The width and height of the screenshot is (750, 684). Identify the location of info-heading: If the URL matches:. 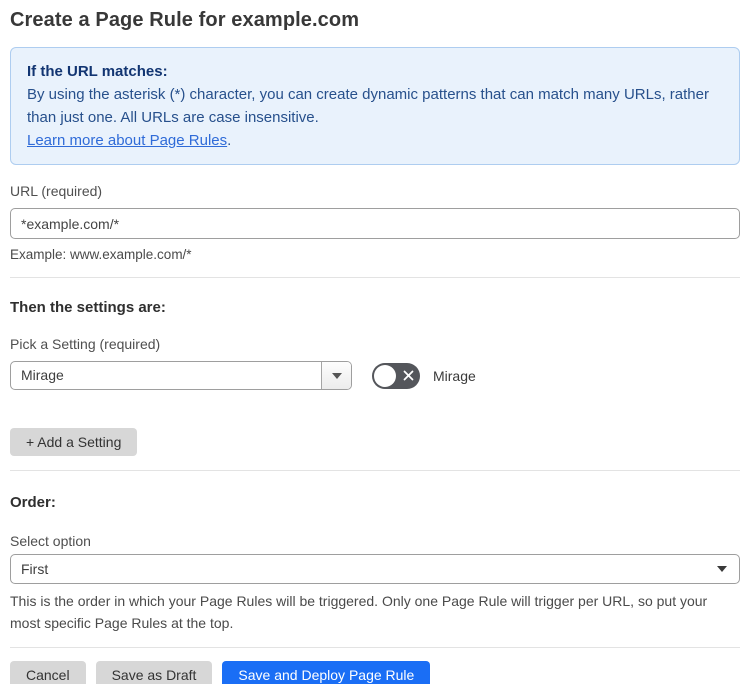
(97, 71).